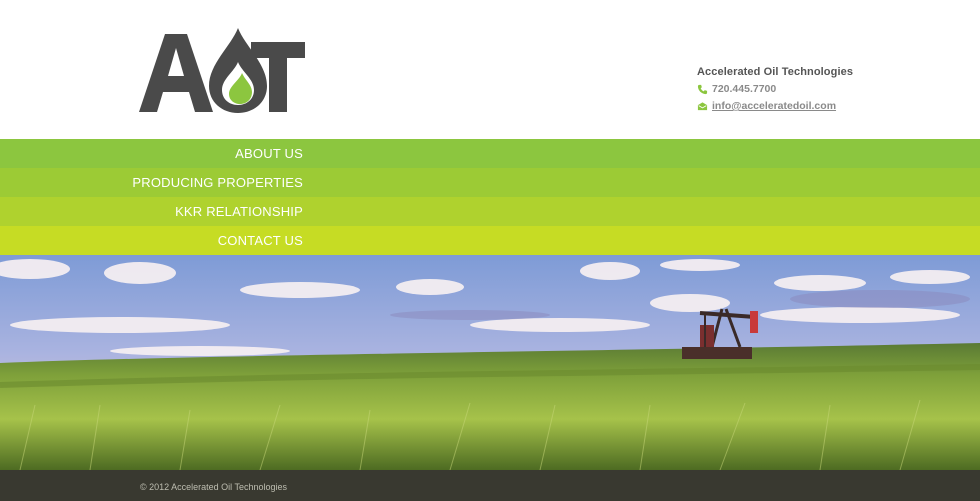 Image resolution: width=980 pixels, height=501 pixels. I want to click on company-name: Accelerated Oil Technologies, so click(775, 72).